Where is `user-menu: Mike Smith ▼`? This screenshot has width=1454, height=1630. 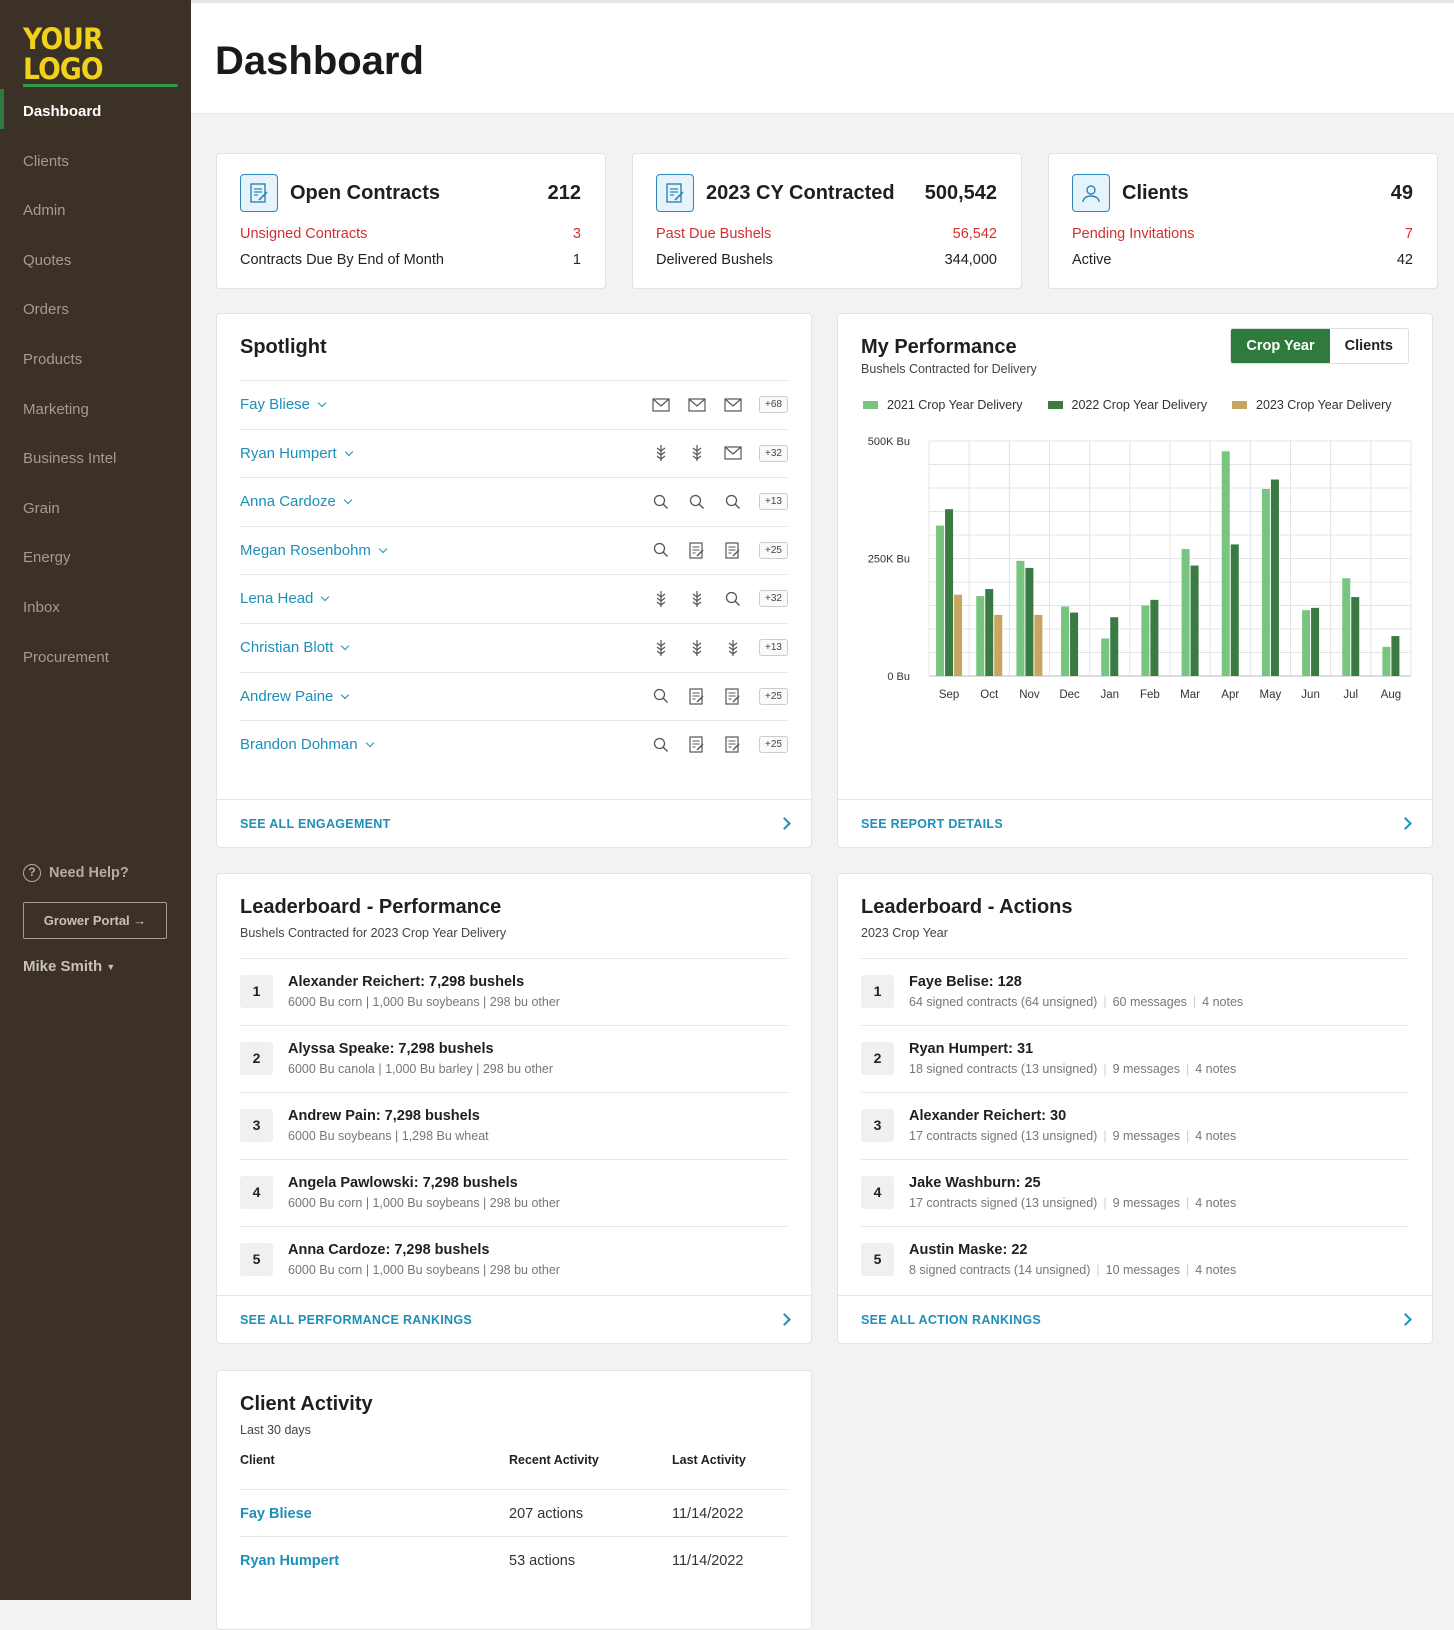
user-menu: Mike Smith ▼ is located at coordinates (69, 966).